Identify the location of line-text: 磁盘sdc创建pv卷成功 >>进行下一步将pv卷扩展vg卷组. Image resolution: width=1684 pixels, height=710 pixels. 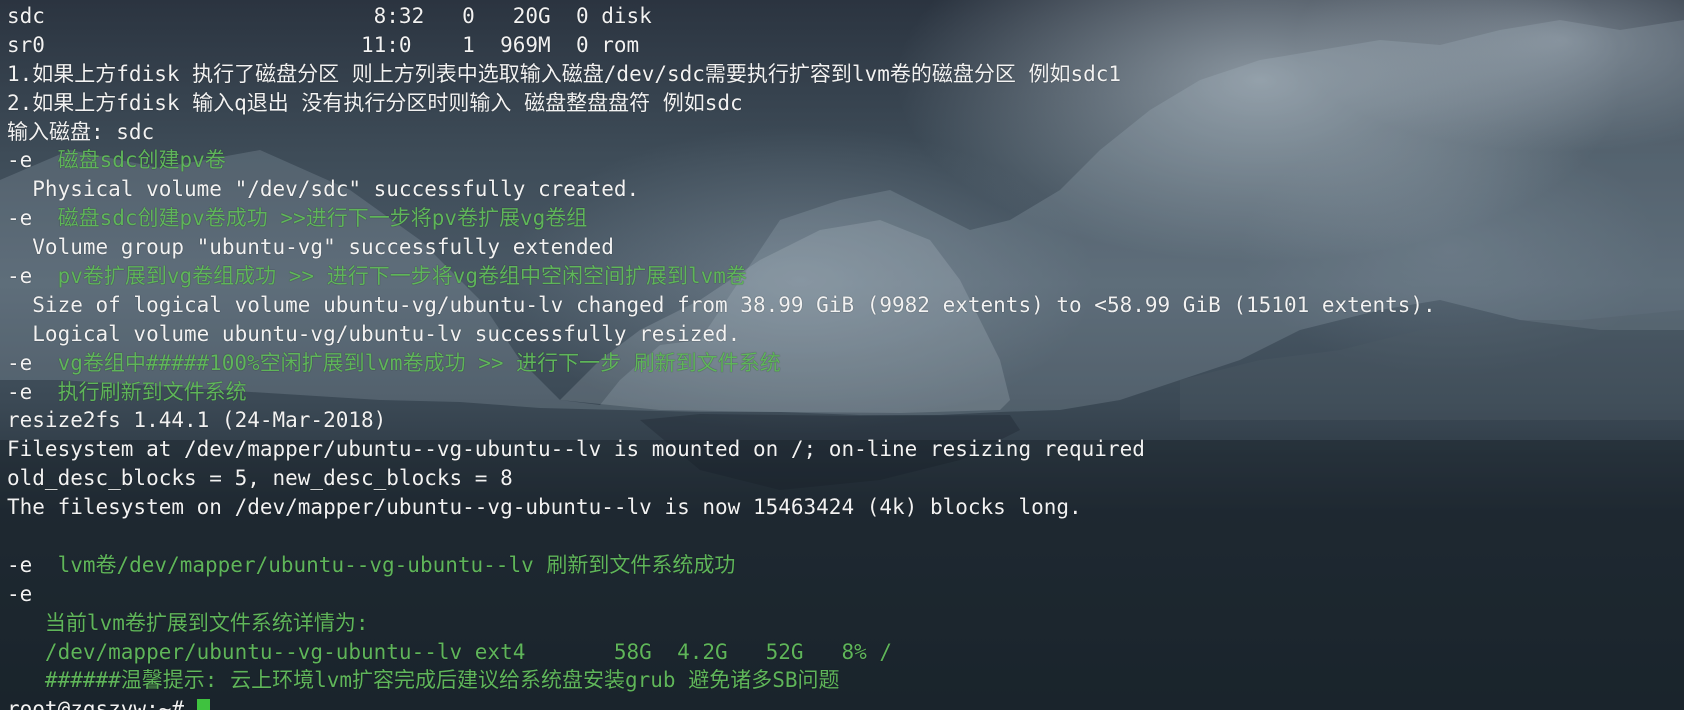
(322, 218).